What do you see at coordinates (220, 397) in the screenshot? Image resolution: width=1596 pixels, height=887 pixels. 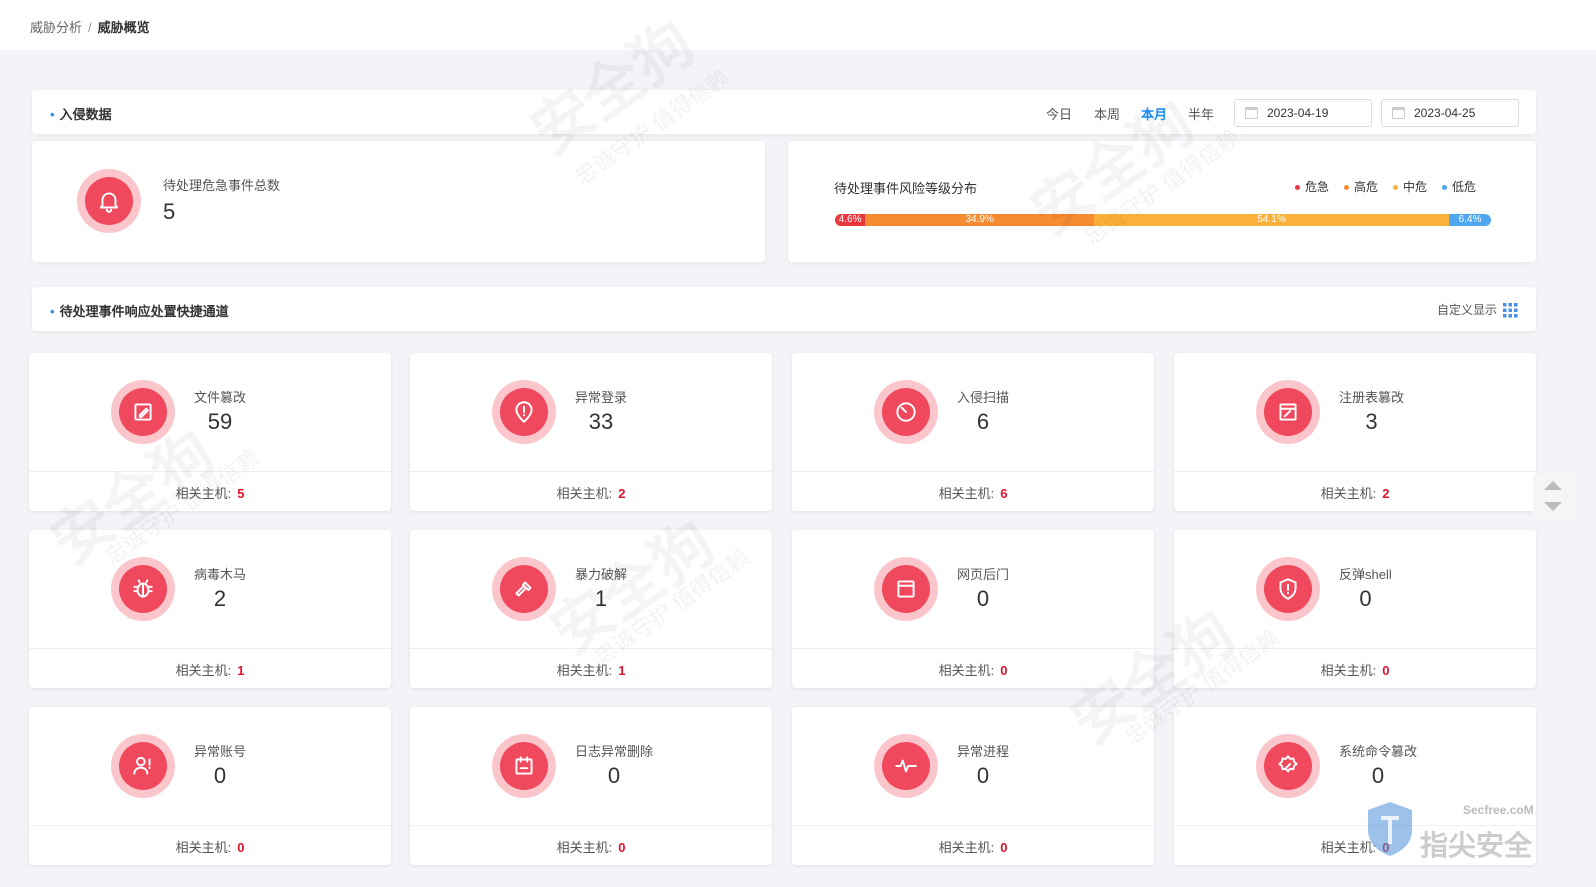 I see `event-name: 文件篡改` at bounding box center [220, 397].